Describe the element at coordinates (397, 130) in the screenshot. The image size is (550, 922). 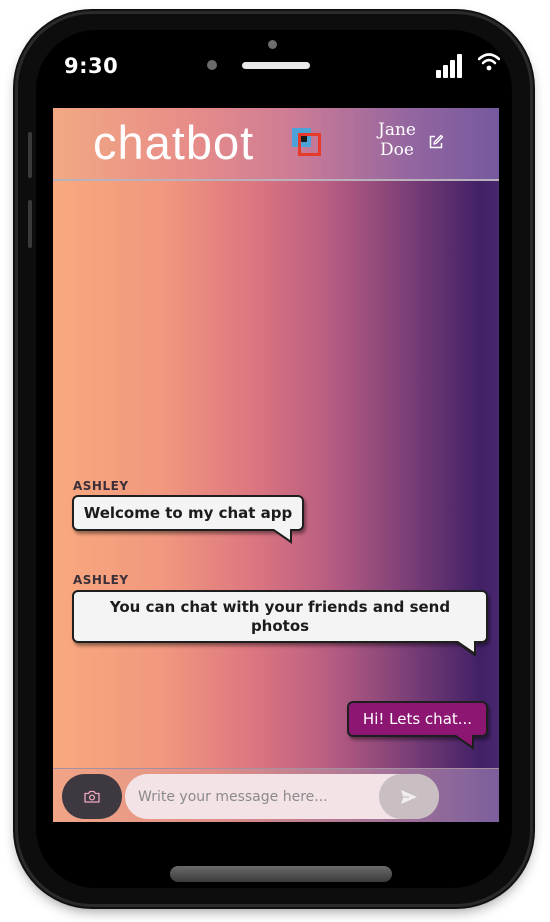
I see `user-first-name: Jane` at that location.